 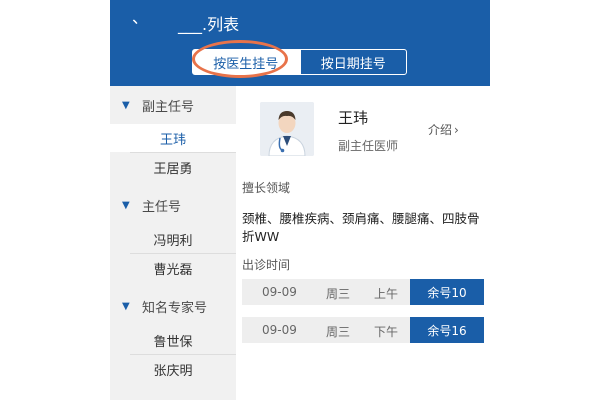 I want to click on header-bar: 、 ___.列表 按医生挂号 按日期挂号, so click(x=300, y=43).